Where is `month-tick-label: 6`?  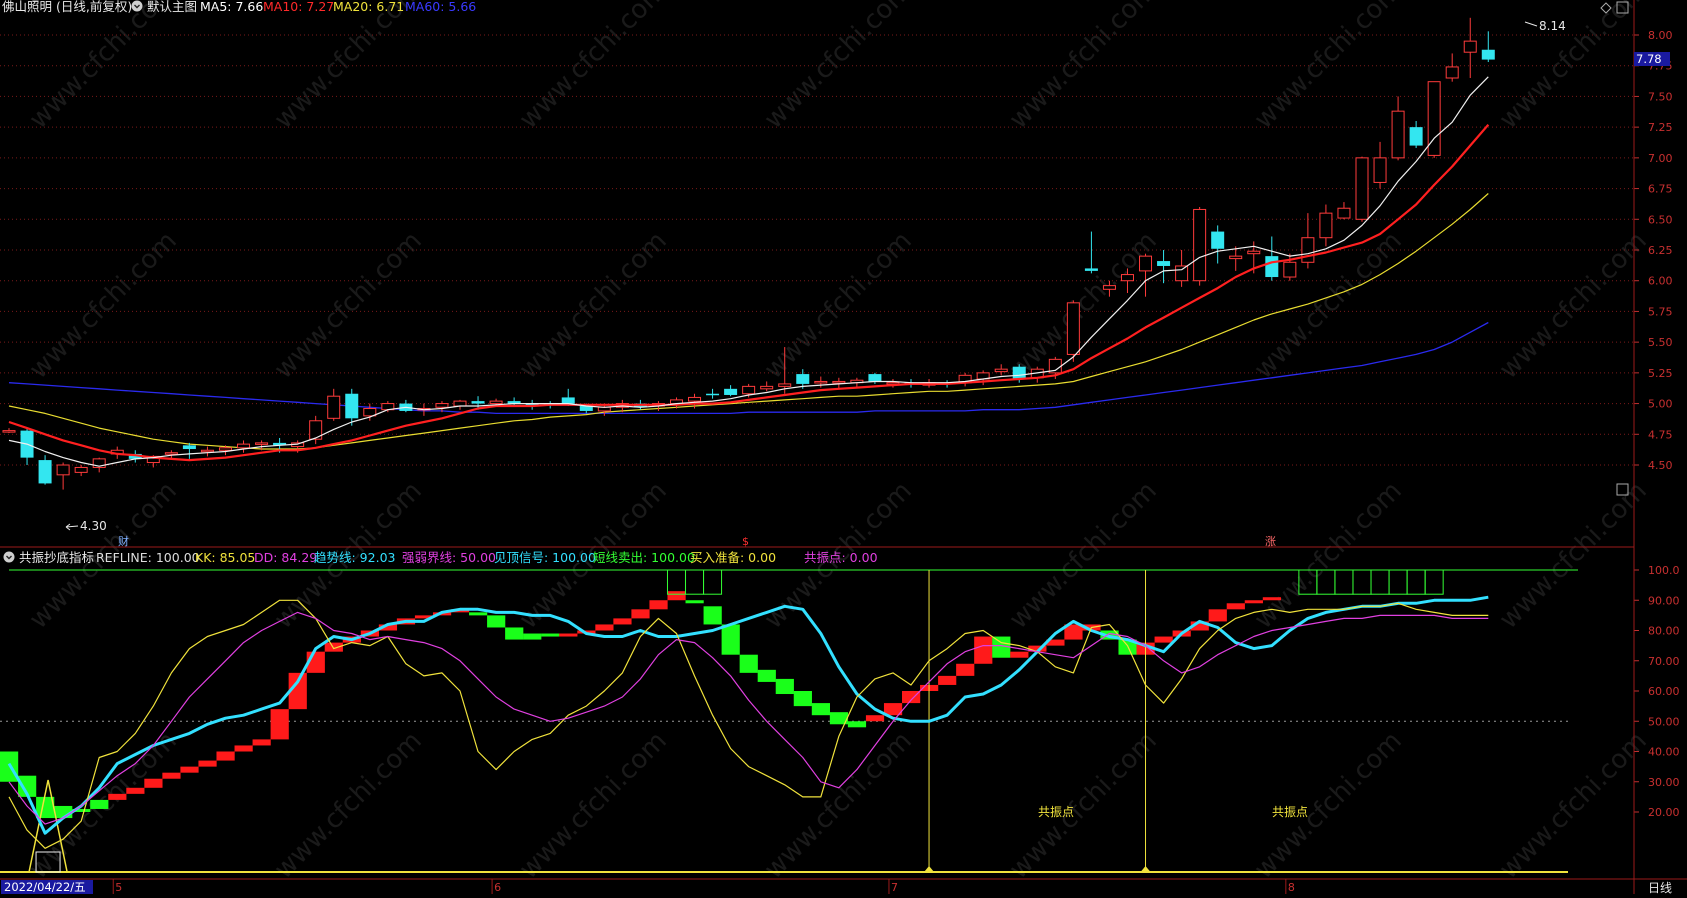
month-tick-label: 6 is located at coordinates (497, 887).